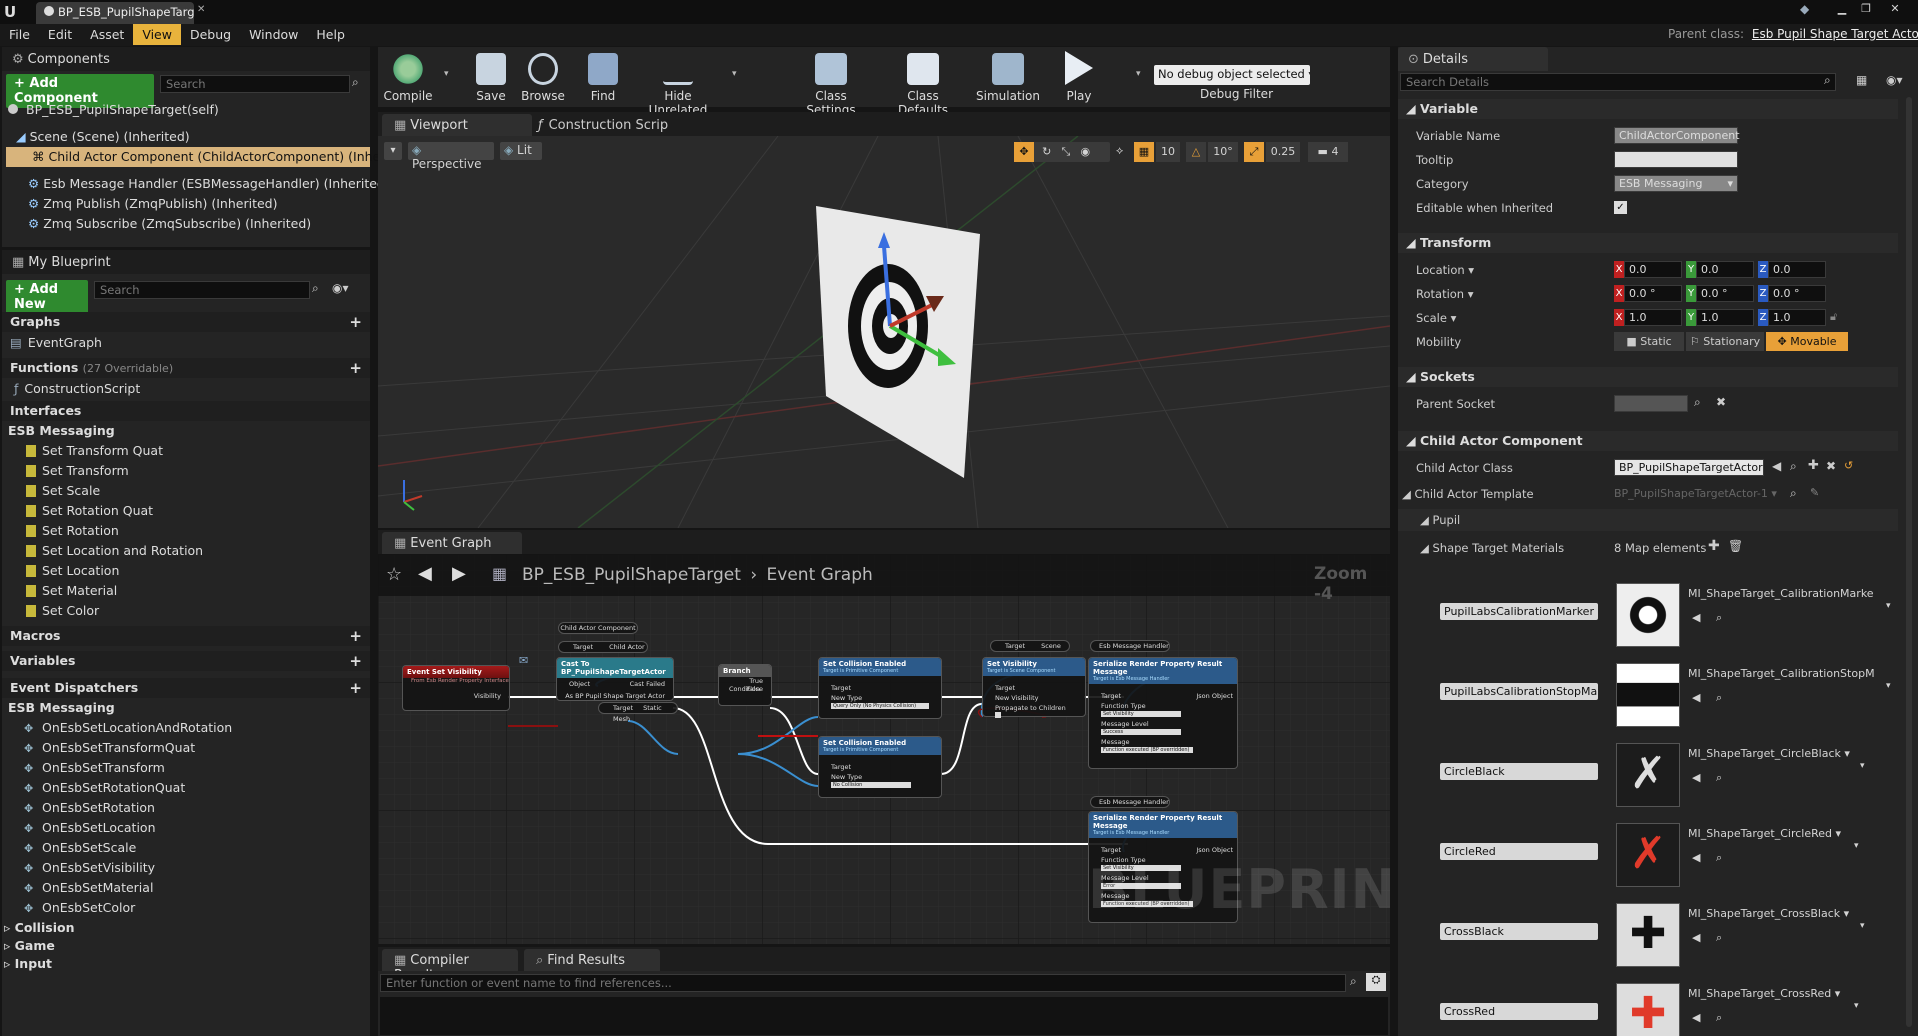  I want to click on viewport-options-button: ▾, so click(393, 151).